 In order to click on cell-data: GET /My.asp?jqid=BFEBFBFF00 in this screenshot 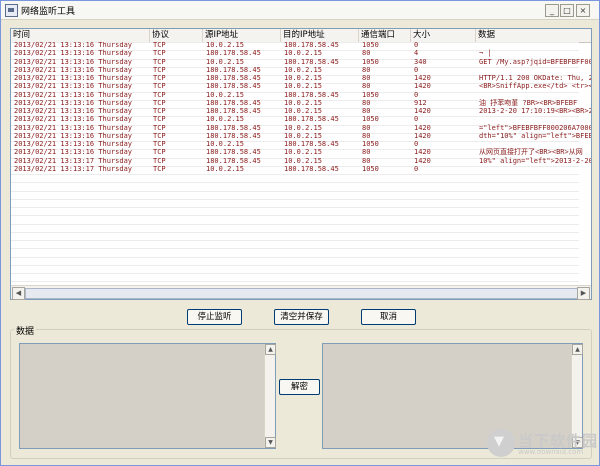, I will do `click(535, 61)`.